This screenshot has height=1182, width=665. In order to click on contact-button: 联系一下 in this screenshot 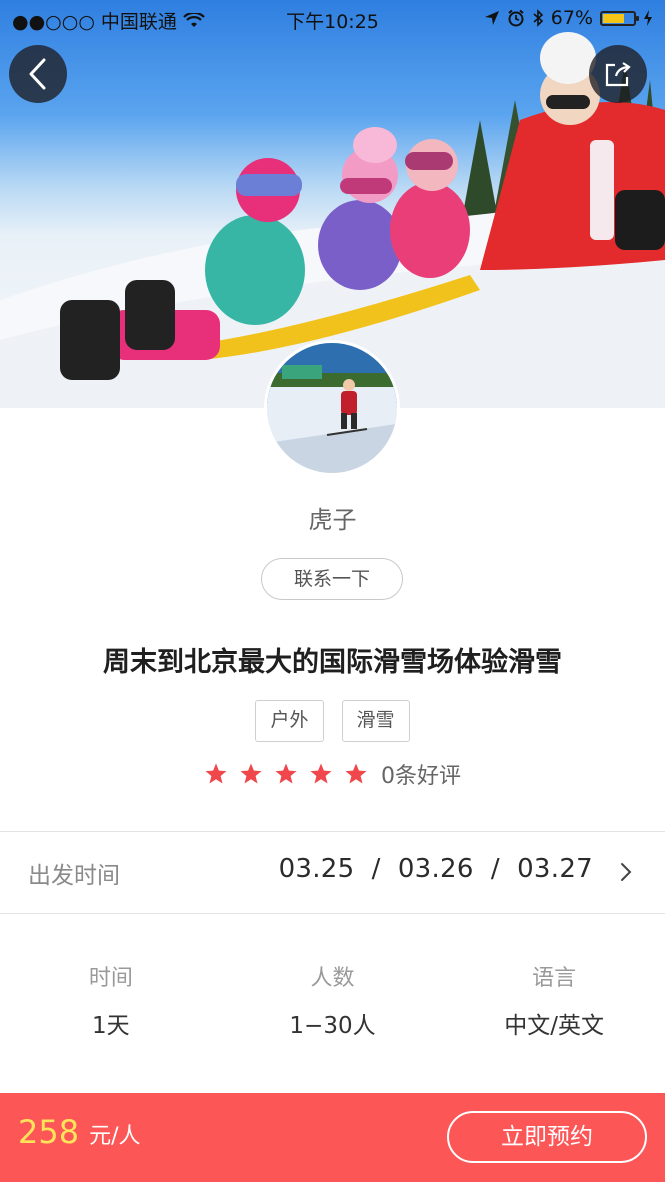, I will do `click(332, 579)`.